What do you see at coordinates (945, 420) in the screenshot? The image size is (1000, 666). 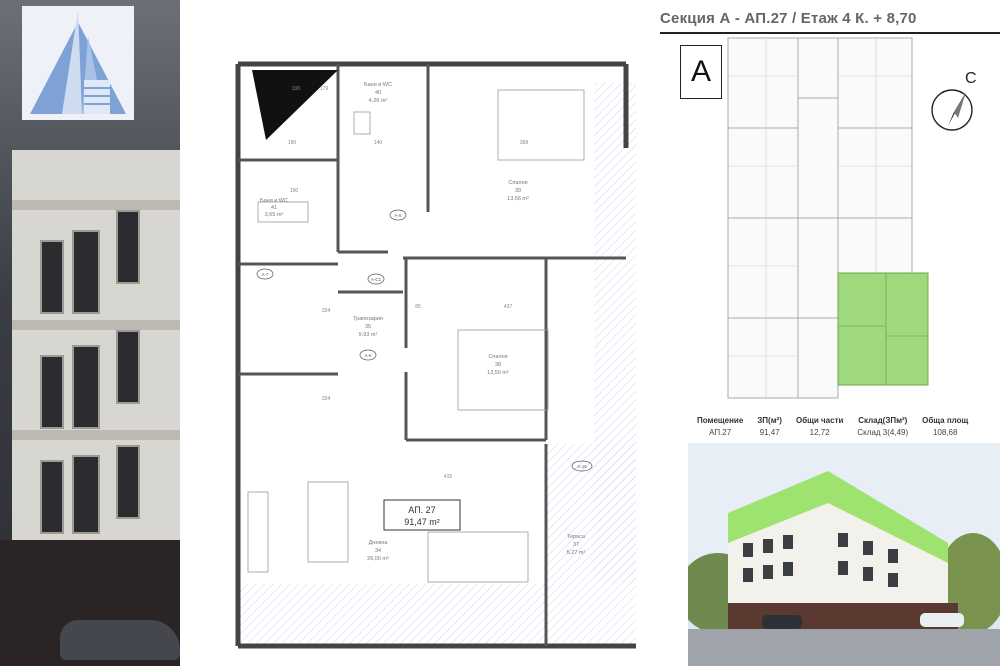 I see `table-header: Обща площ` at bounding box center [945, 420].